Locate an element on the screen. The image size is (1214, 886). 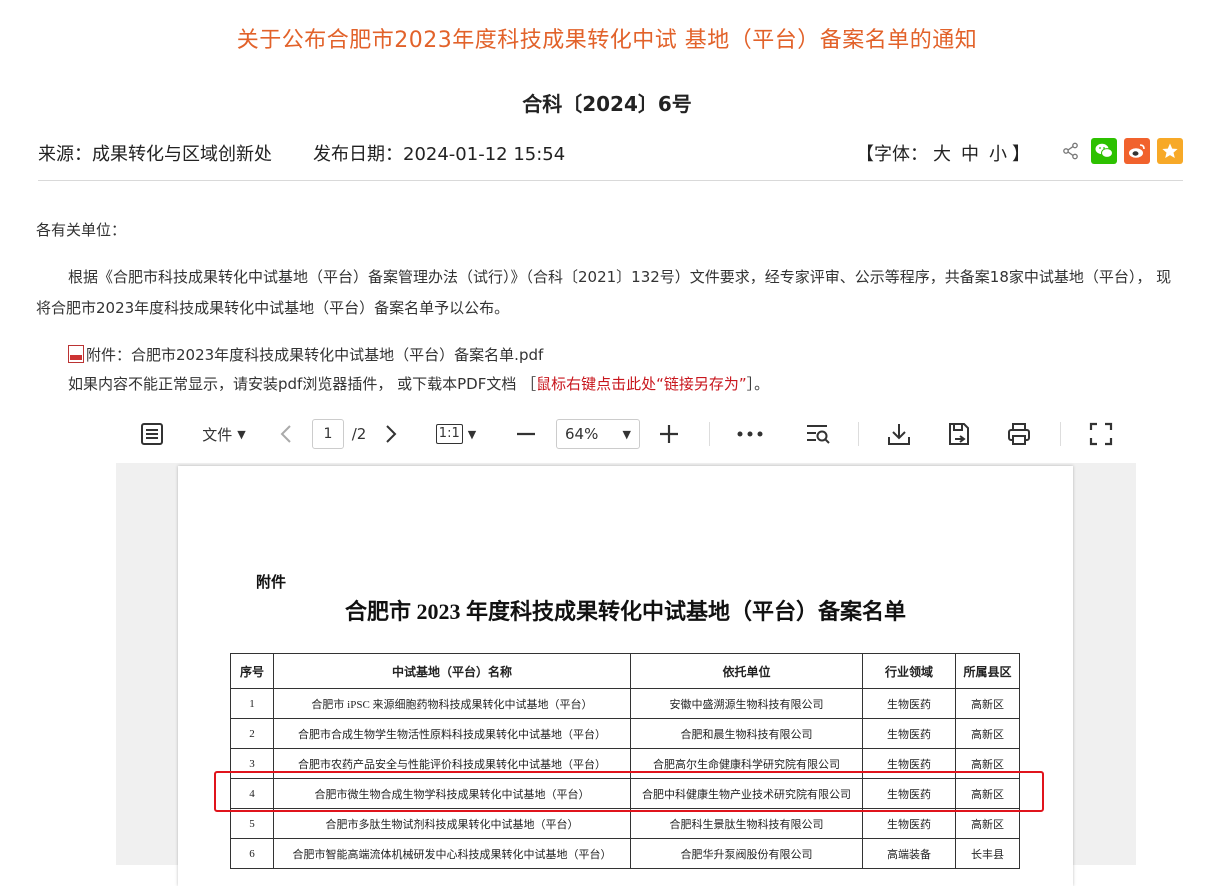
pdf-file-icon is located at coordinates (76, 354).